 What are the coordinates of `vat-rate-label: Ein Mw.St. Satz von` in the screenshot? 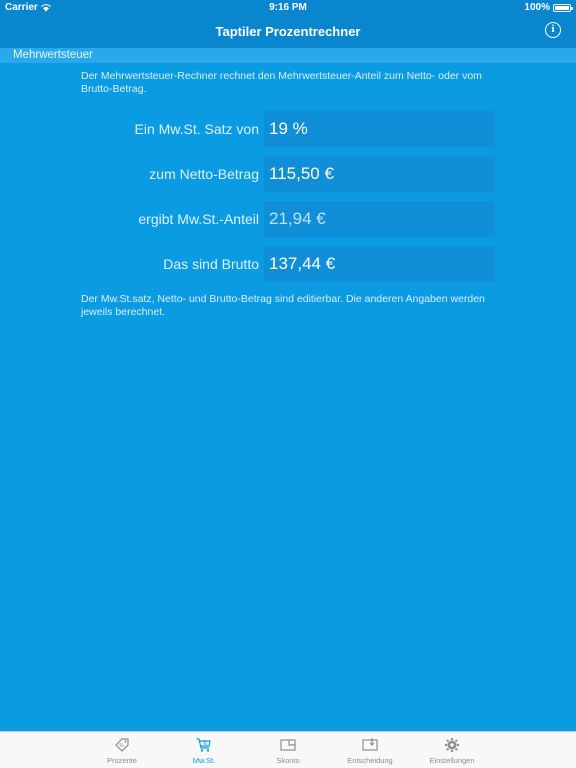 It's located at (197, 129).